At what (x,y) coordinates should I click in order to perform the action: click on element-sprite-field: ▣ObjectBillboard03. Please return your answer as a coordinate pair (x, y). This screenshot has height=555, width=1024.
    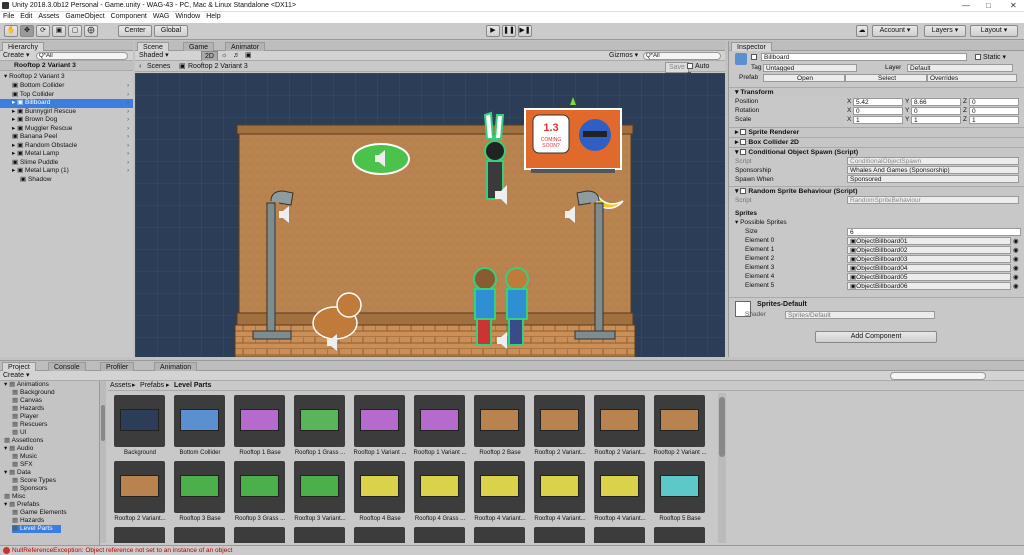
    Looking at the image, I should click on (929, 259).